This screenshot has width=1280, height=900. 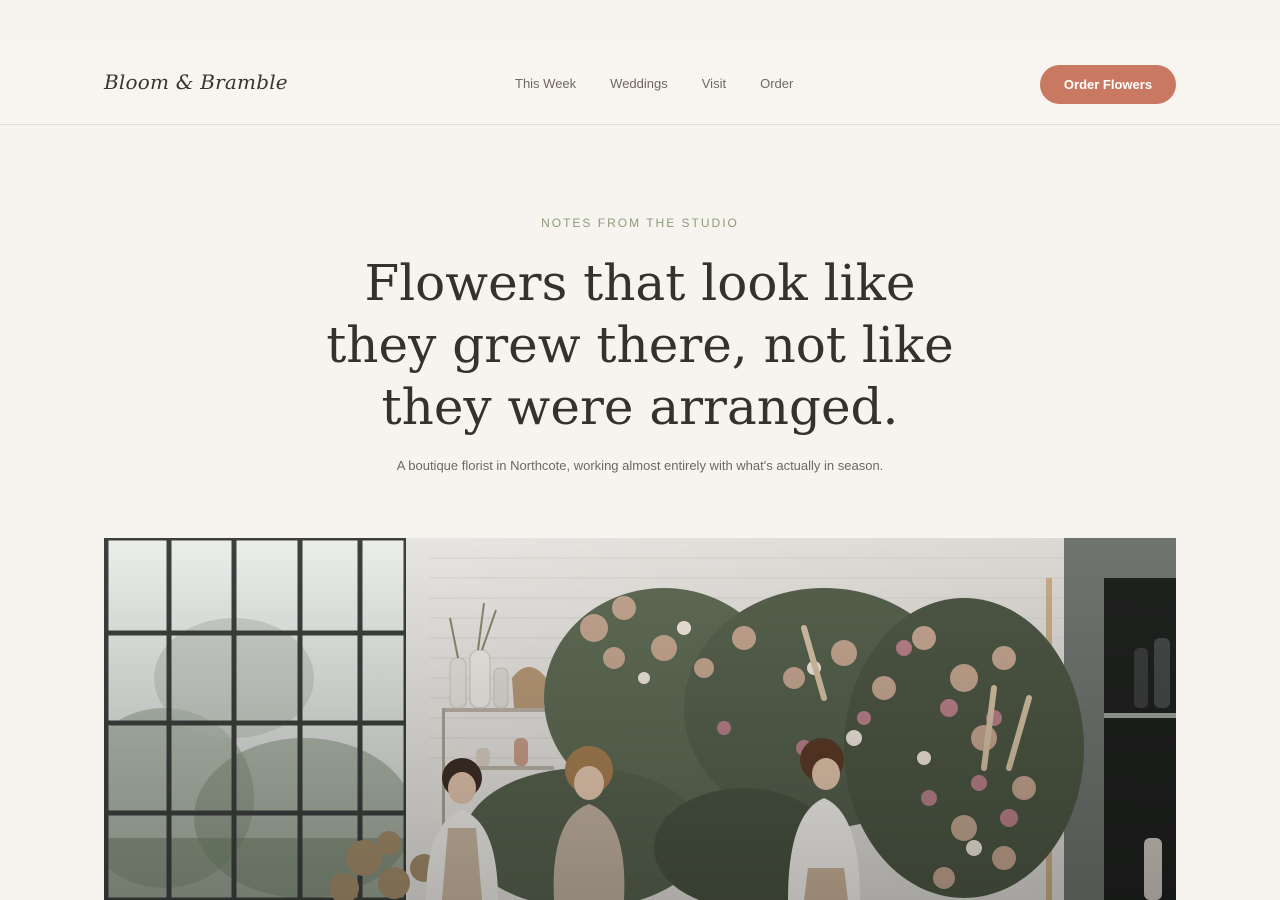 I want to click on nav-item-this-week: This Week, so click(x=545, y=83).